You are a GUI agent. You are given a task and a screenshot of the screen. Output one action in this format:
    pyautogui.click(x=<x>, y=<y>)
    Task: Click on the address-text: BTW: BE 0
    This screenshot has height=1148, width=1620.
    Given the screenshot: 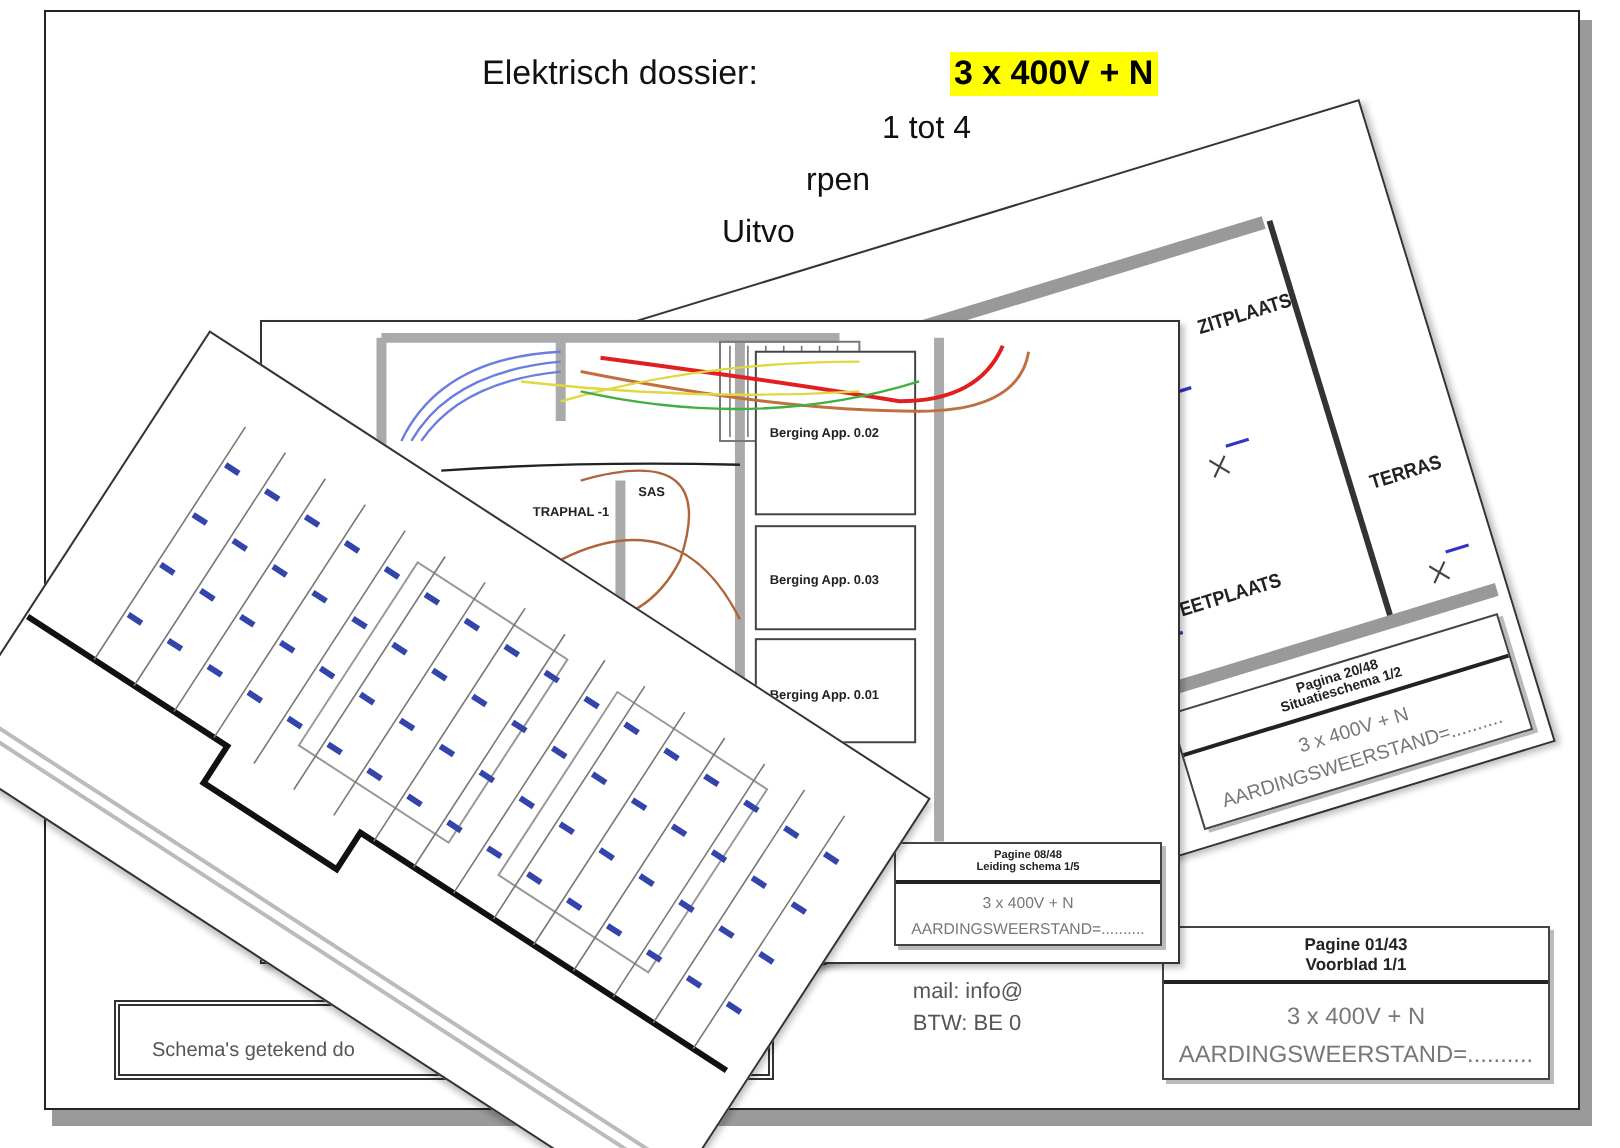 What is the action you would take?
    pyautogui.click(x=968, y=1024)
    